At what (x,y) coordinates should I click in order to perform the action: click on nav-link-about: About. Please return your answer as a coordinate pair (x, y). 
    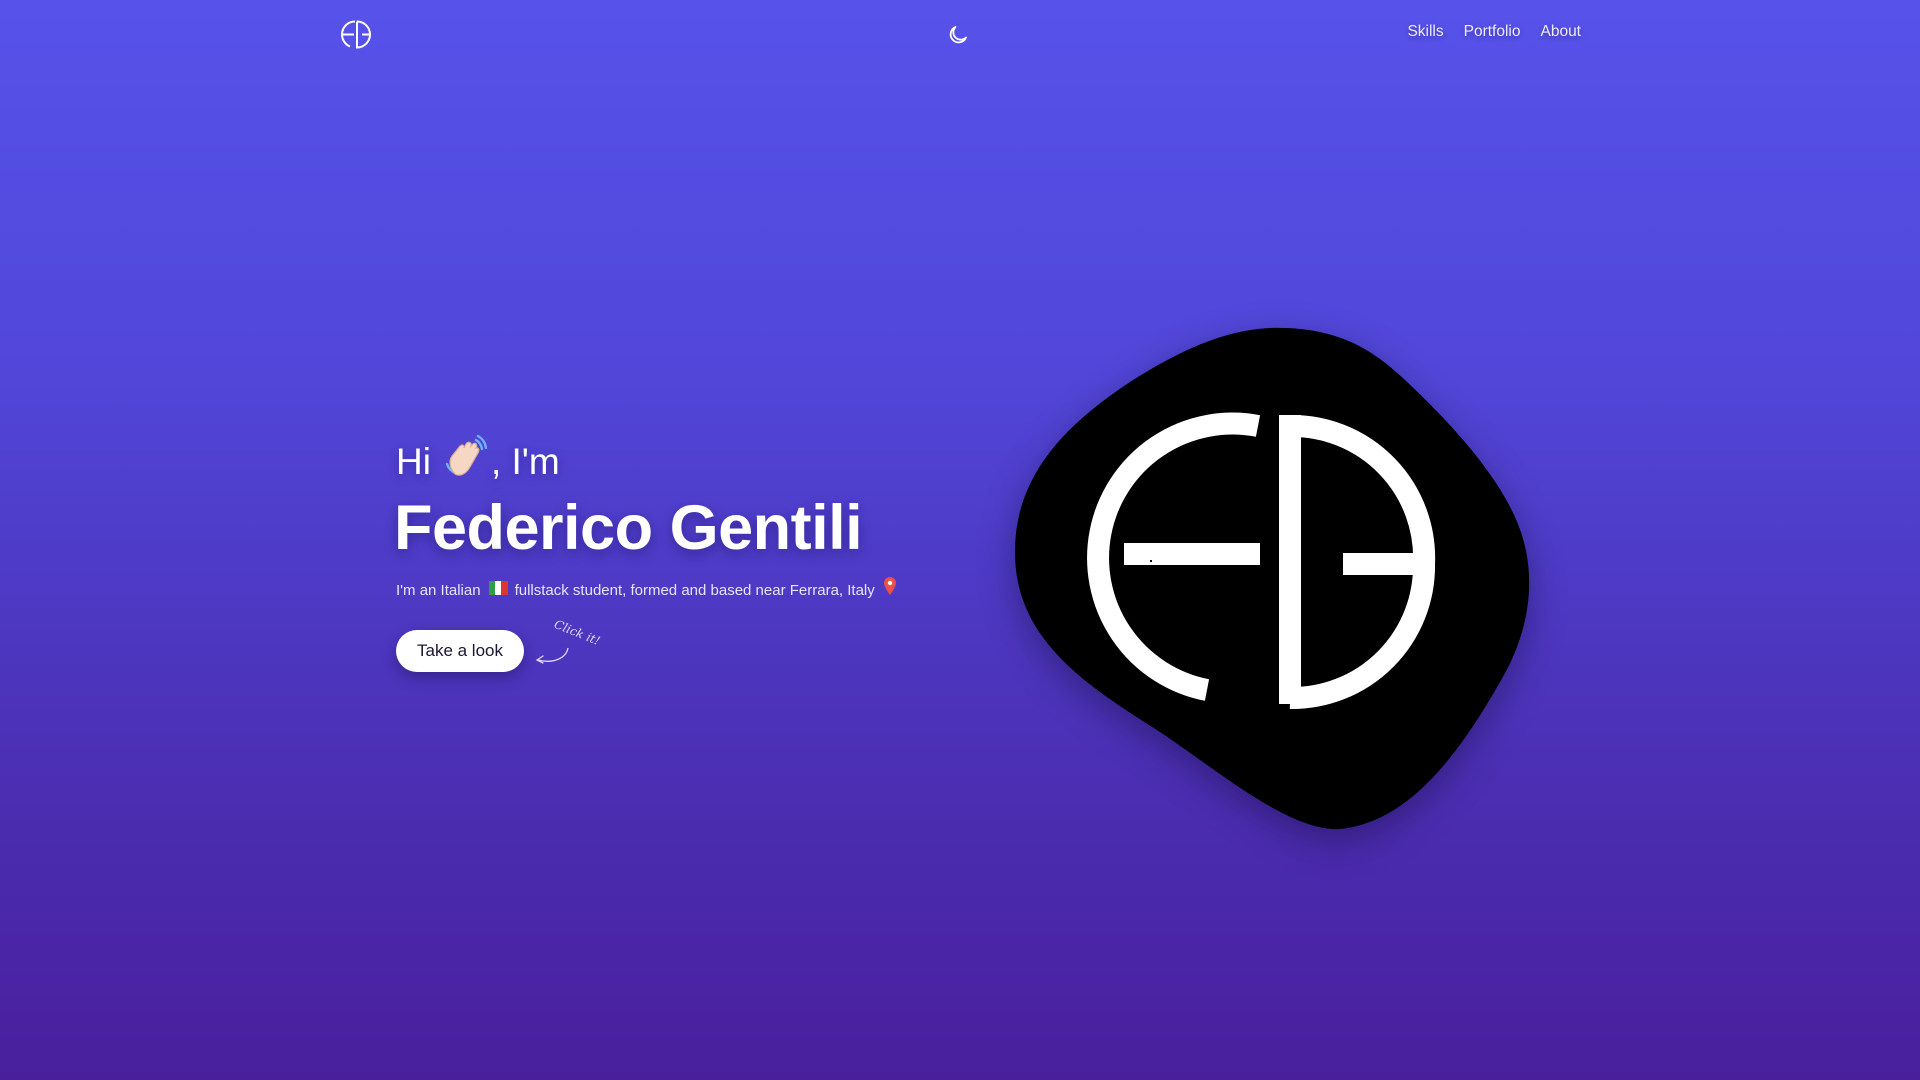
    Looking at the image, I should click on (1560, 32).